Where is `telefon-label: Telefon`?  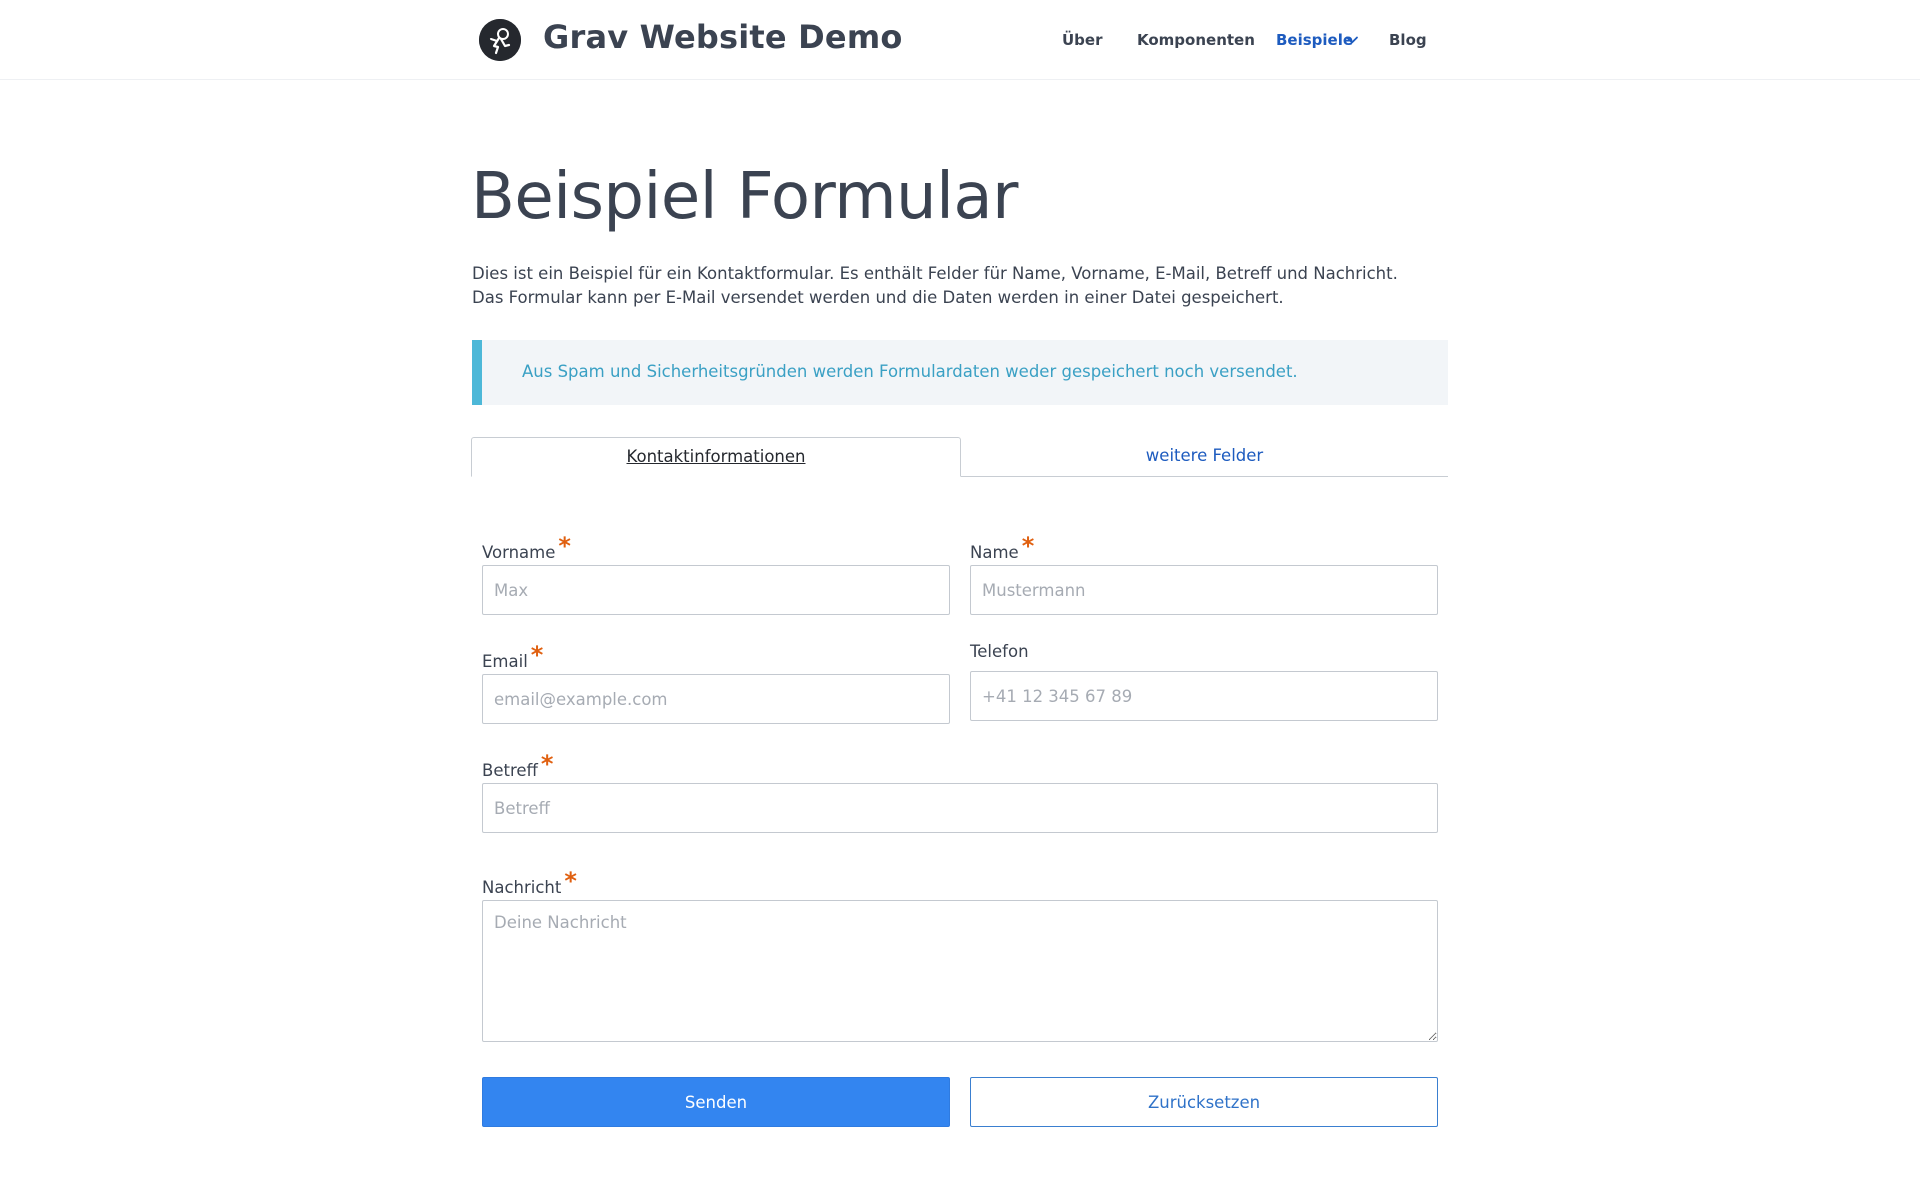 telefon-label: Telefon is located at coordinates (999, 651).